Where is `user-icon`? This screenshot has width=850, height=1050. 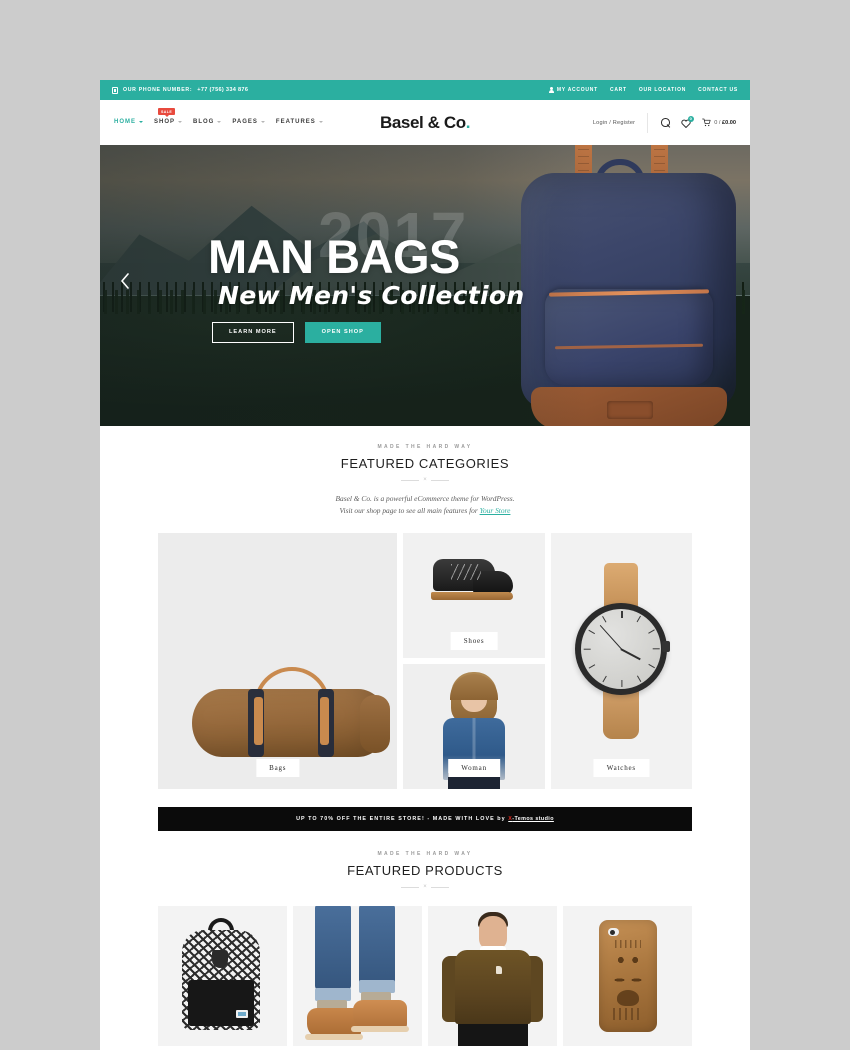 user-icon is located at coordinates (551, 90).